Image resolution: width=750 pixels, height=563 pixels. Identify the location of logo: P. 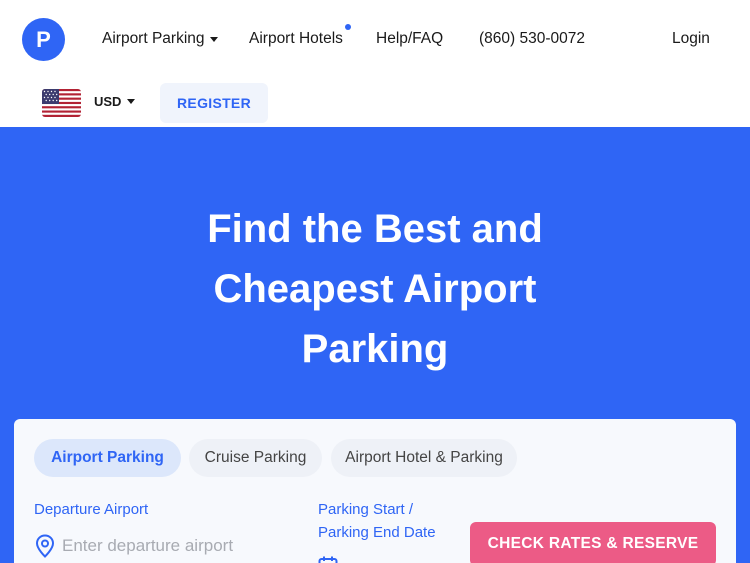
(43, 39).